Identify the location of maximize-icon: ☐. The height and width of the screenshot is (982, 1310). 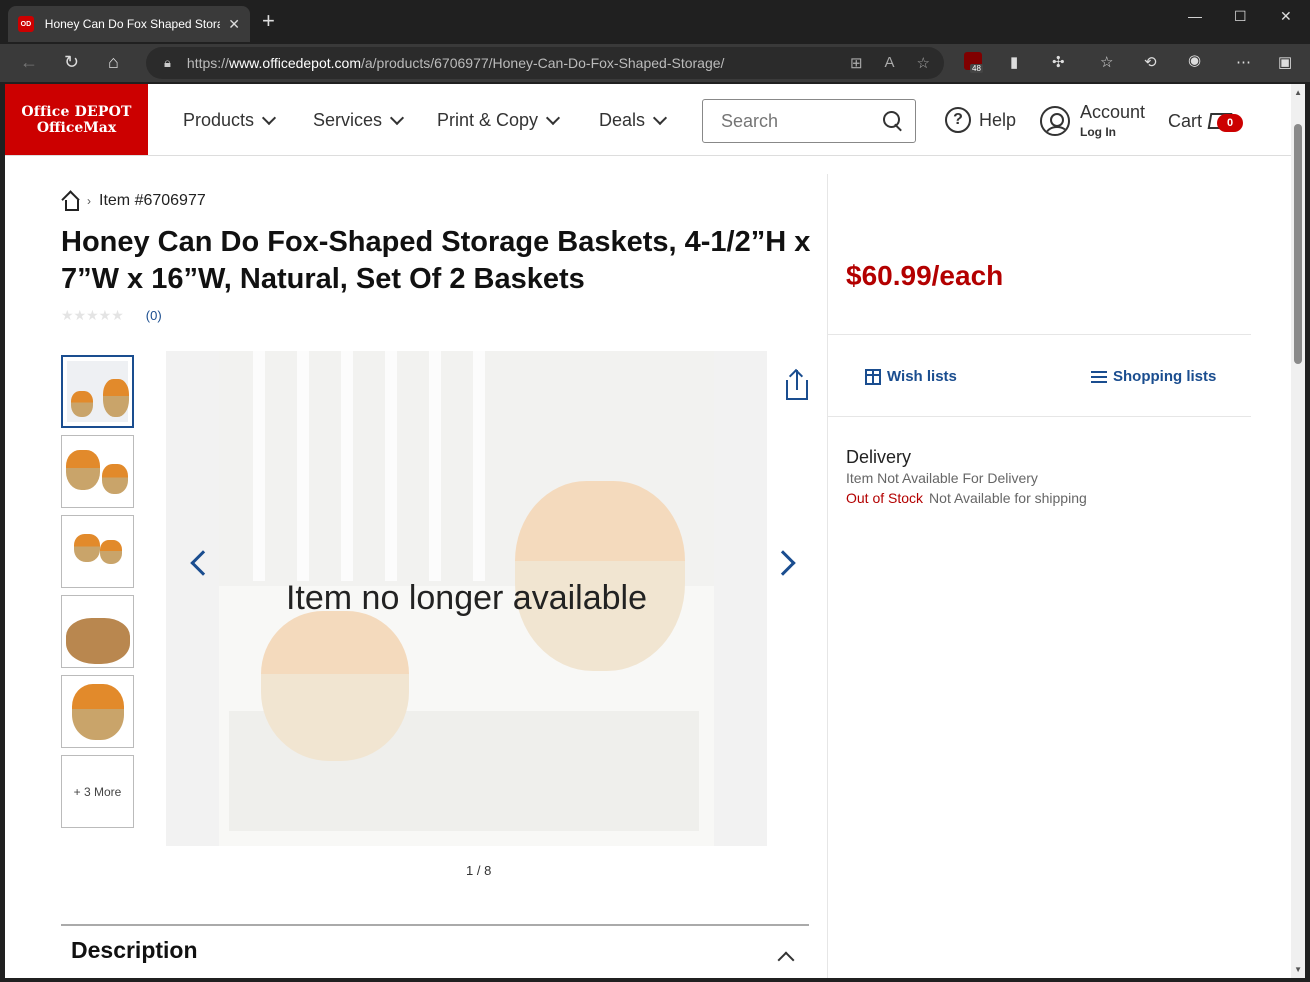
(1240, 16).